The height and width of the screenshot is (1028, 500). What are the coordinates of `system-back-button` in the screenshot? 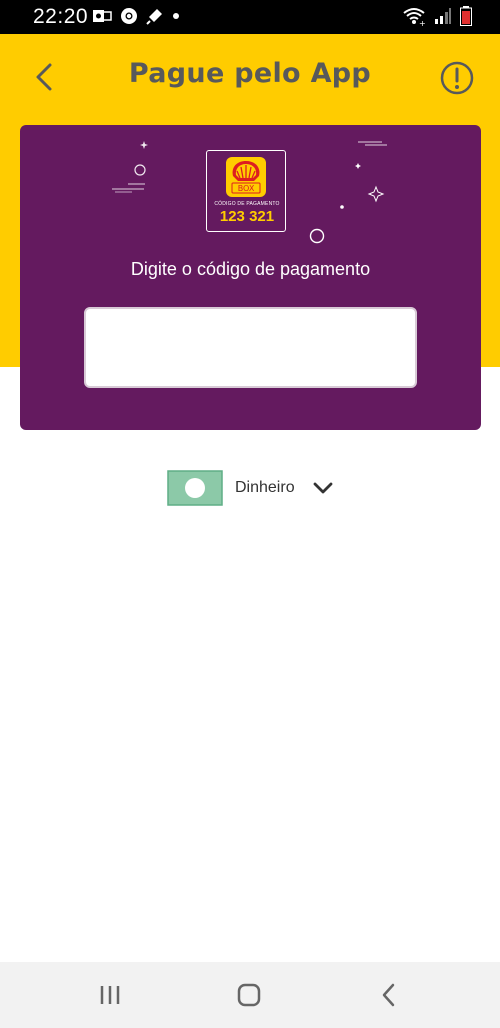 It's located at (389, 995).